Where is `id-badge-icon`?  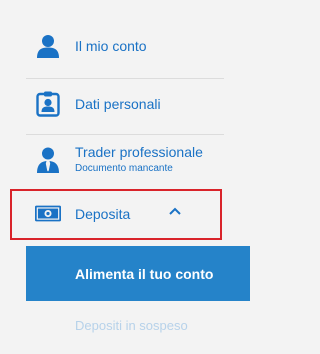
id-badge-icon is located at coordinates (48, 104).